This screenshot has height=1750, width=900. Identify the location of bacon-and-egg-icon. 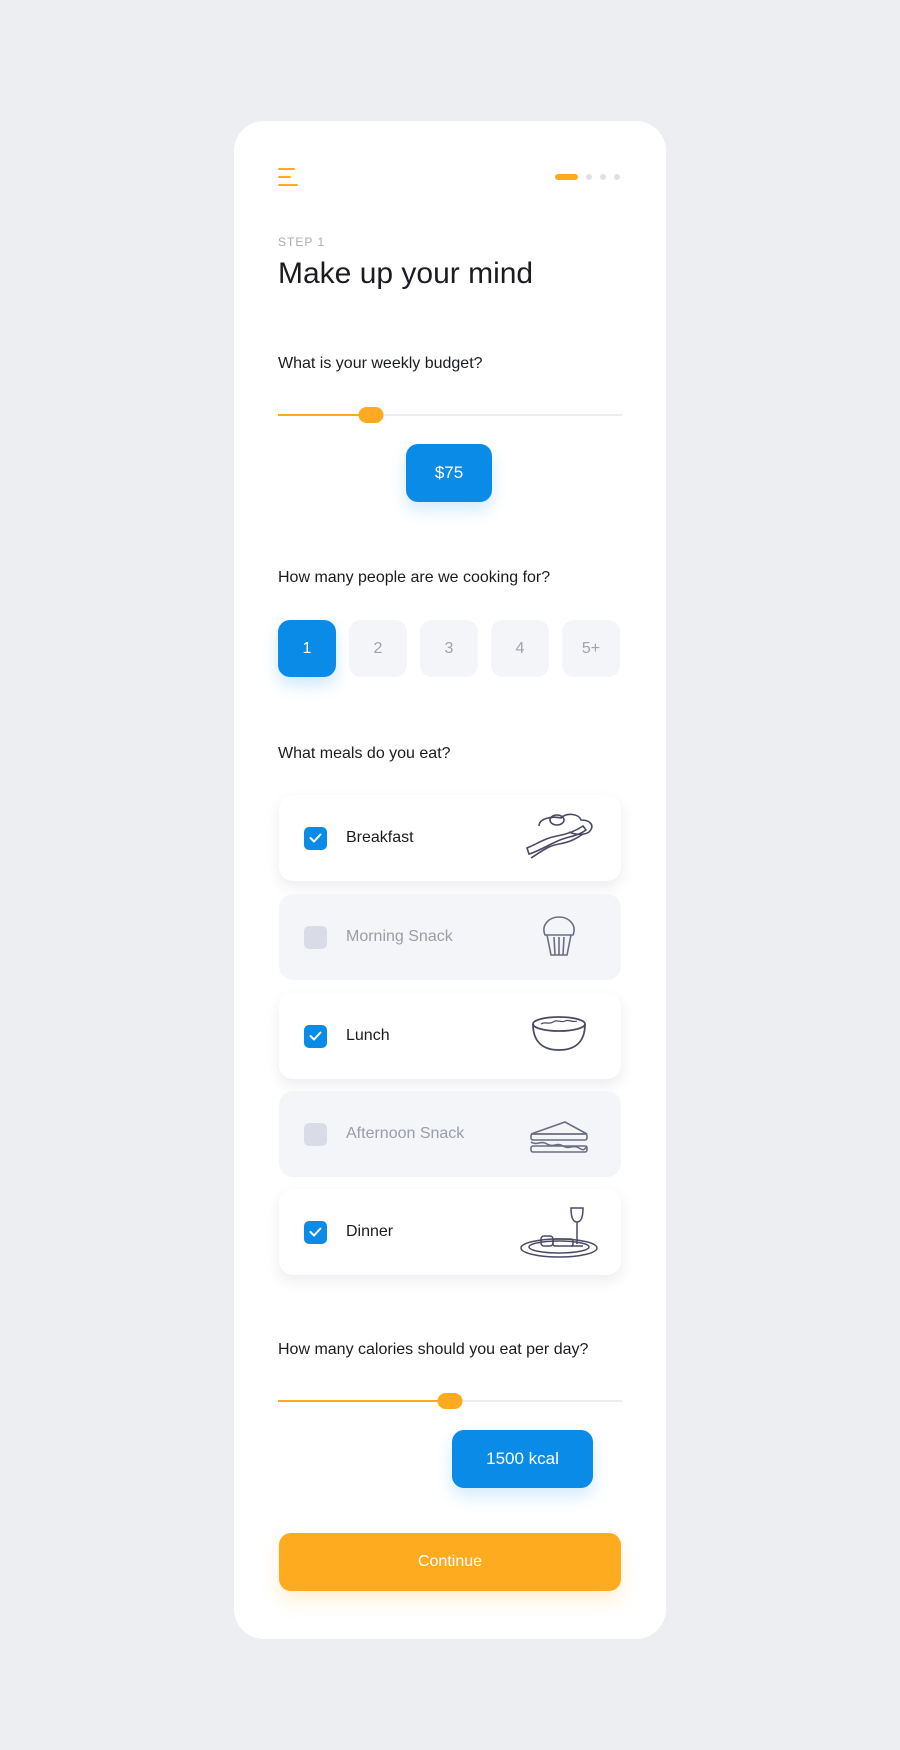
(559, 836).